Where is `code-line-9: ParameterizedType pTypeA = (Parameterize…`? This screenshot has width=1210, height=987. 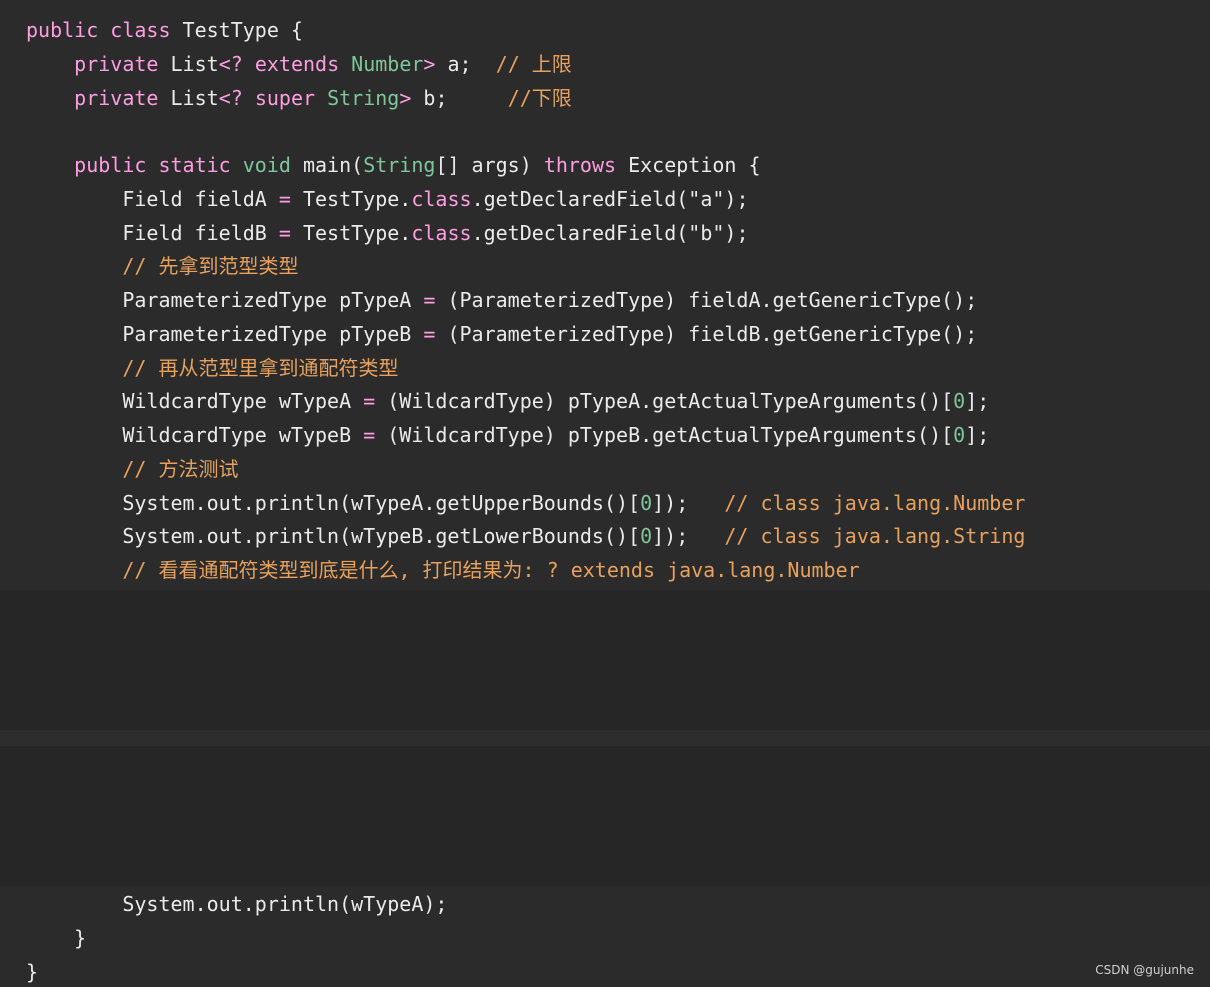 code-line-9: ParameterizedType pTypeA = (Parameterize… is located at coordinates (550, 300).